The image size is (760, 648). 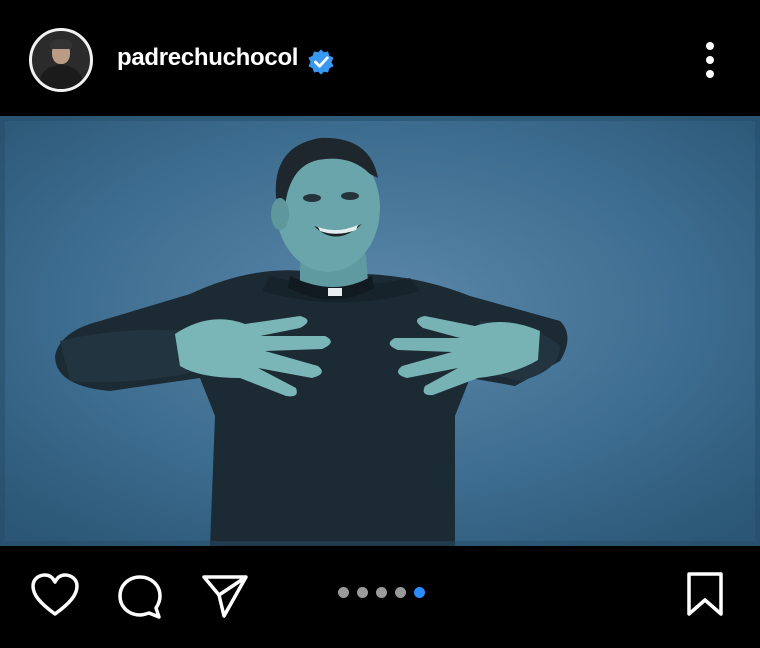 What do you see at coordinates (61, 60) in the screenshot?
I see `avatar` at bounding box center [61, 60].